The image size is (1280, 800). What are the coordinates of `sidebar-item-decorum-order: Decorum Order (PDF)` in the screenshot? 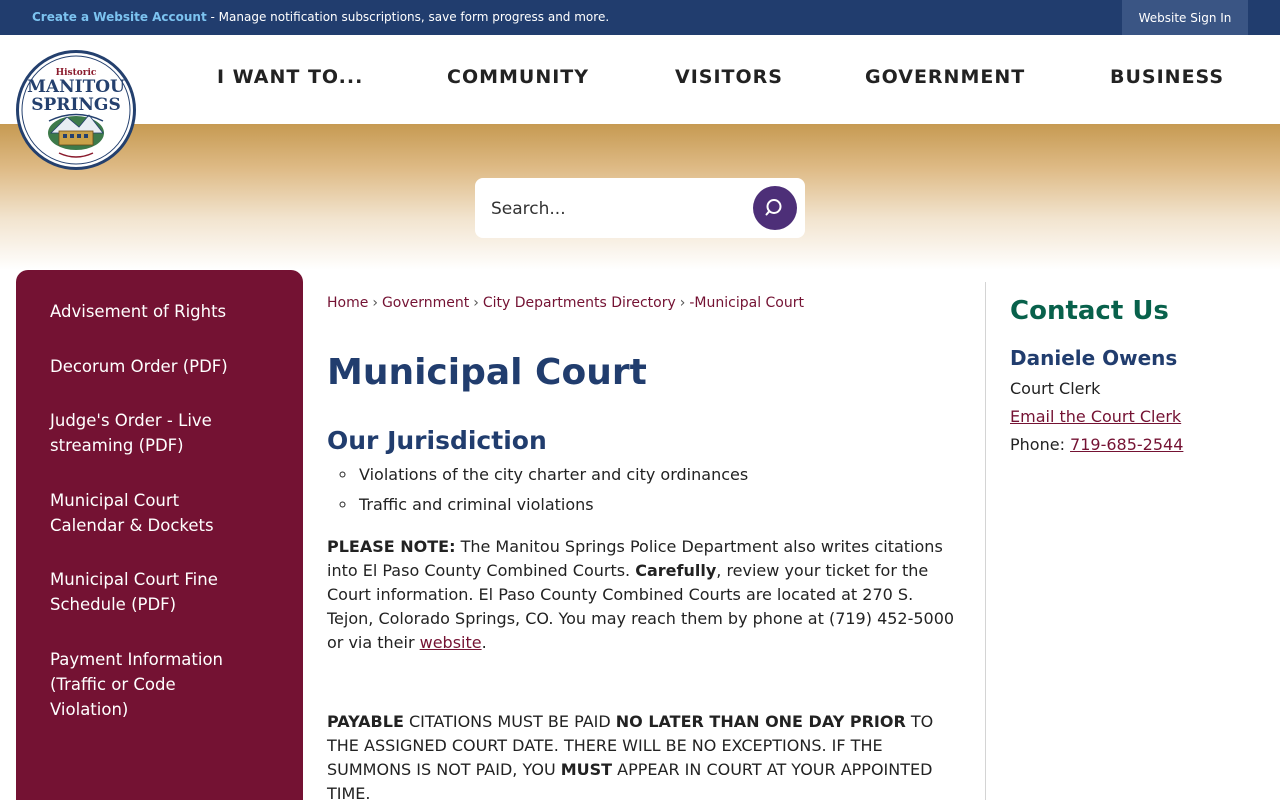 It's located at (170, 366).